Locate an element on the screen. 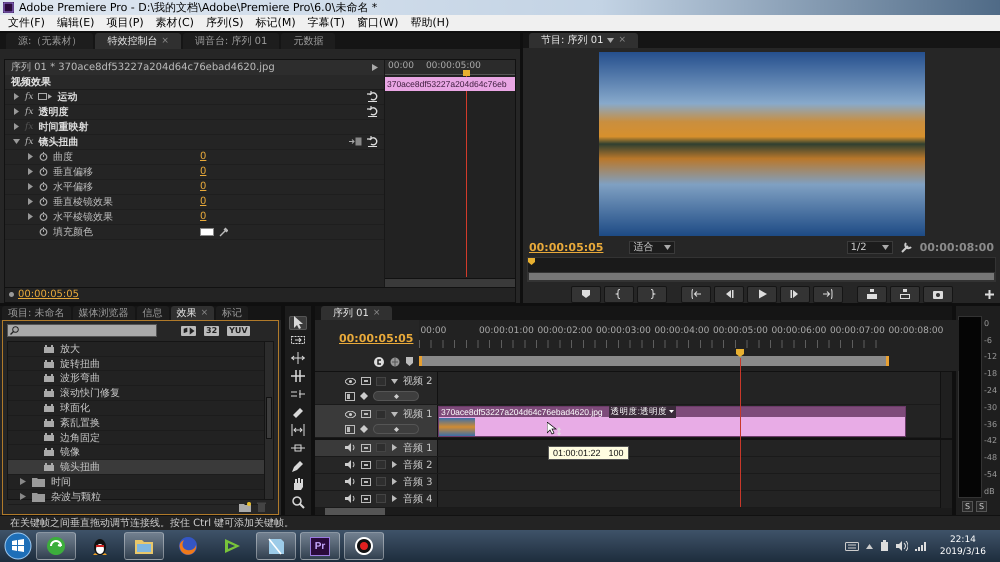  list-item: 波形弯曲 is located at coordinates (136, 378).